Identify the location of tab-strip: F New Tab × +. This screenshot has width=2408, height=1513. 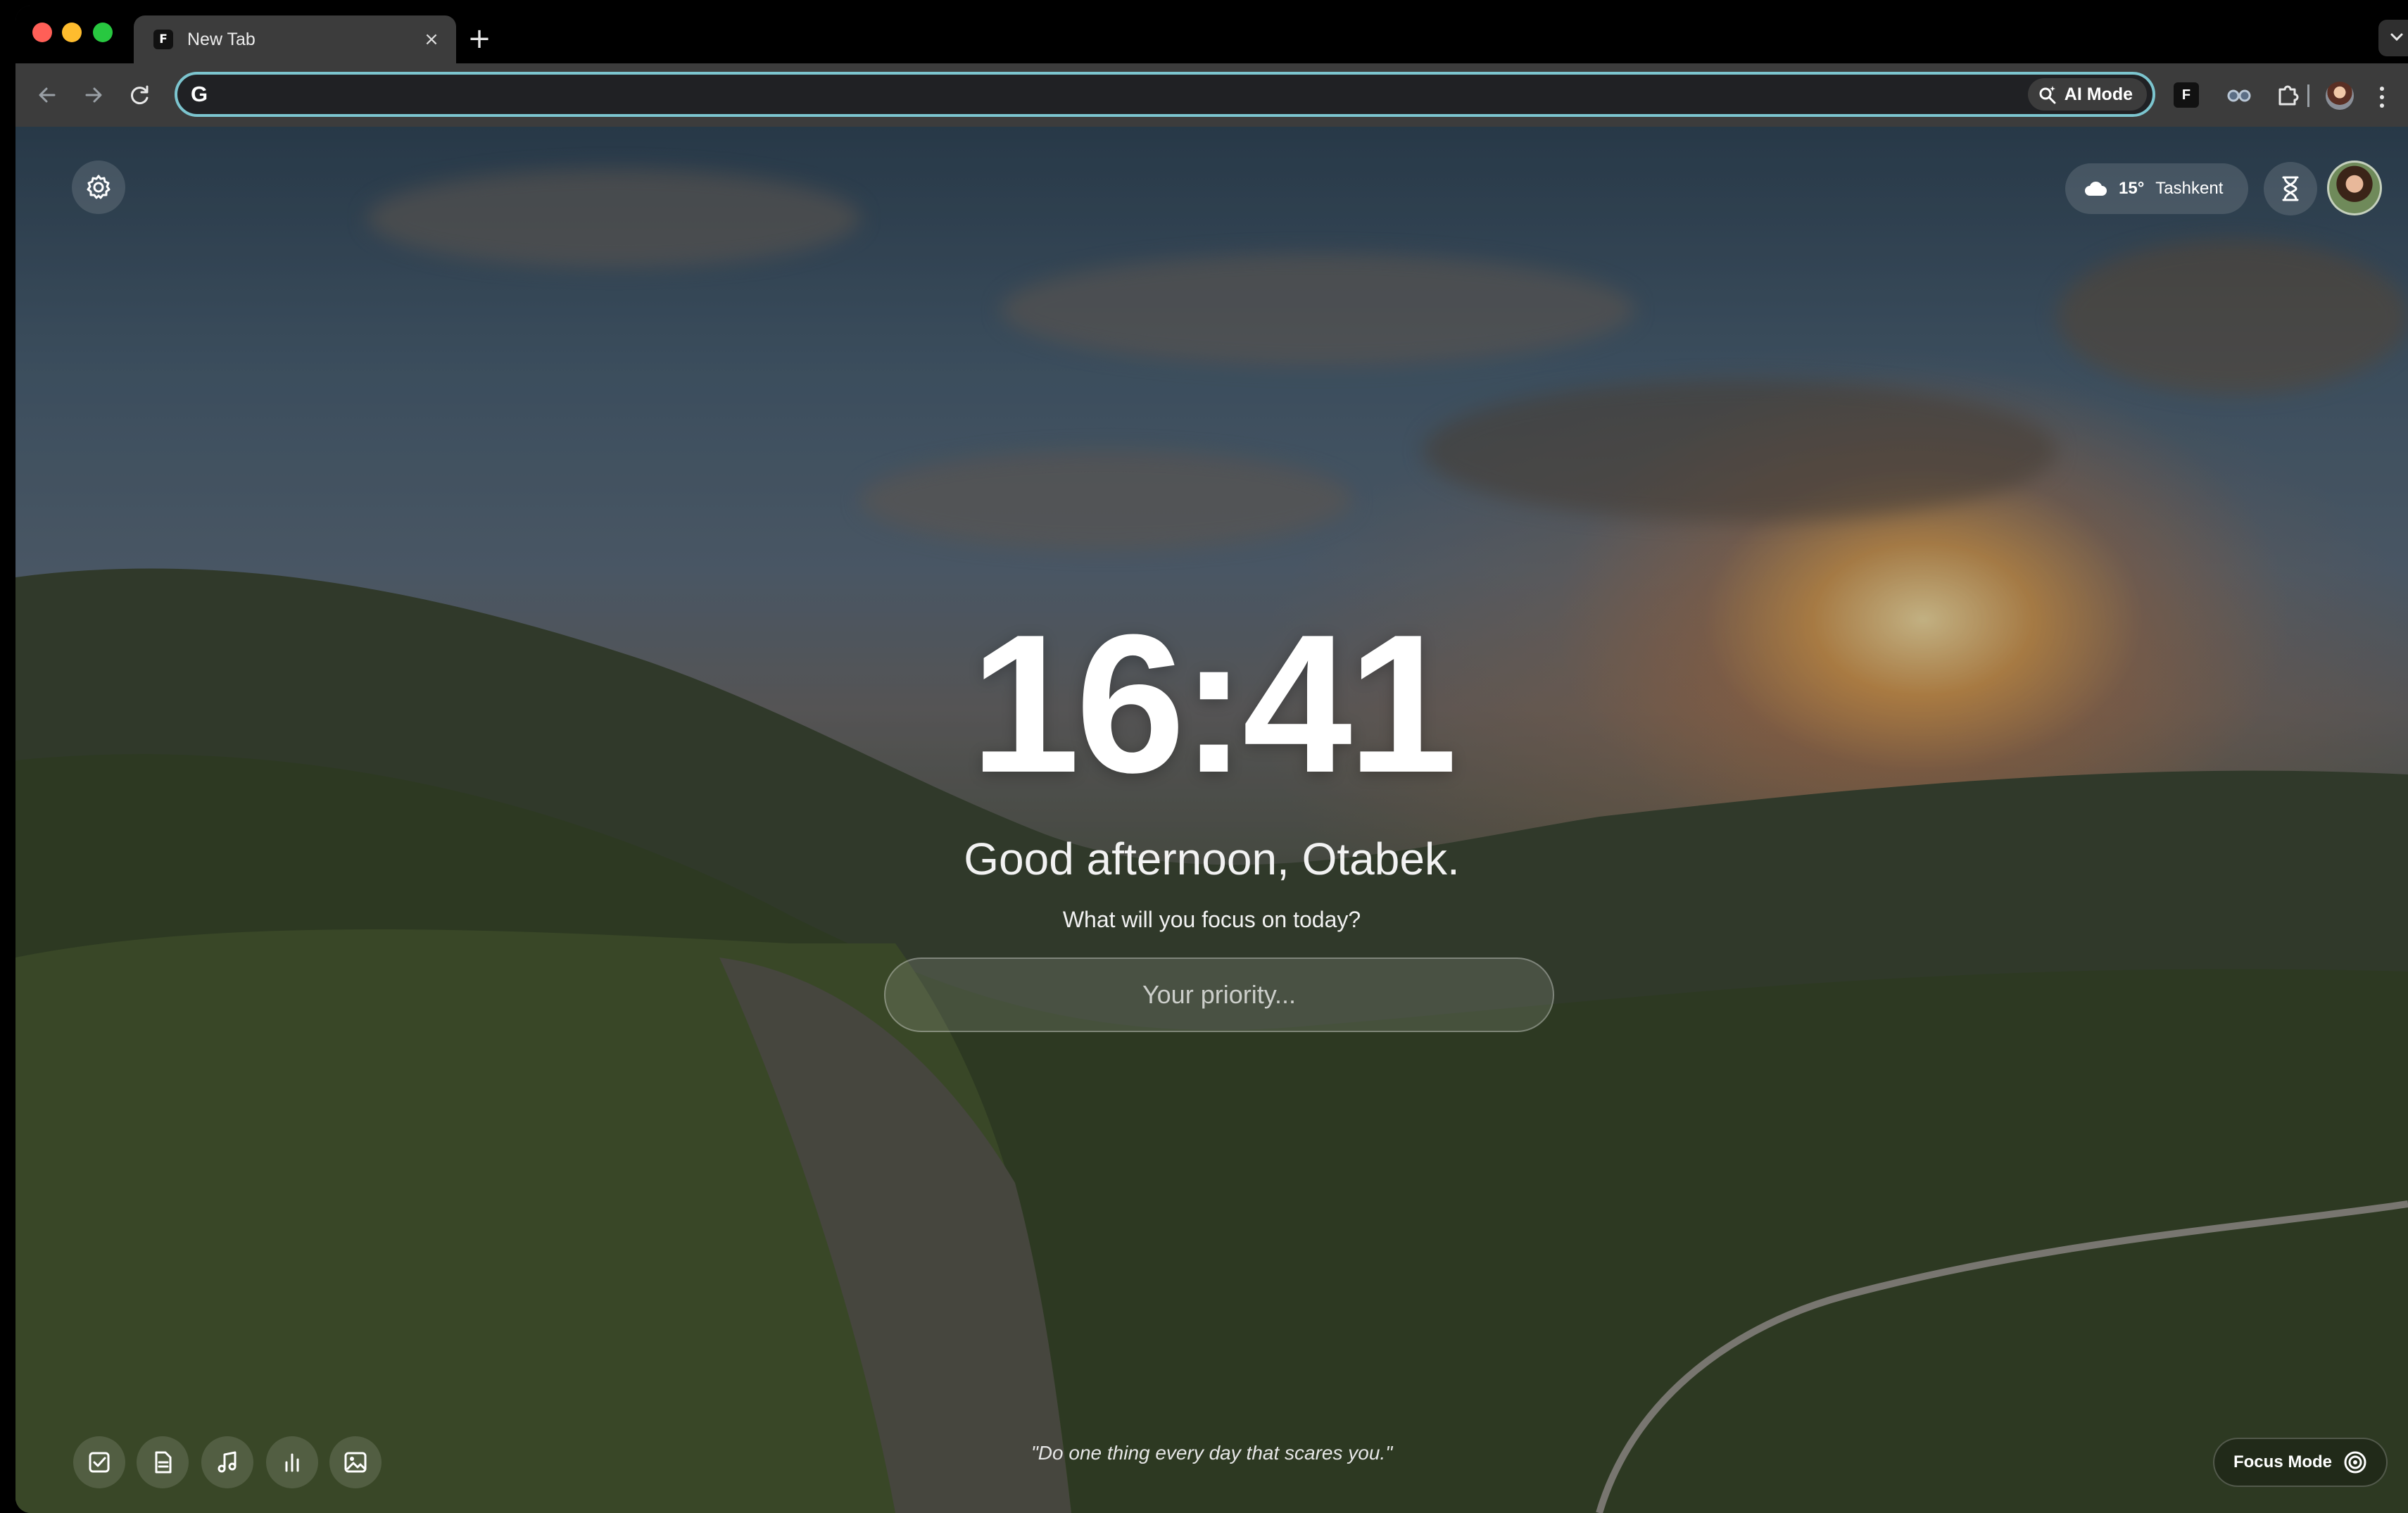
(1211, 34).